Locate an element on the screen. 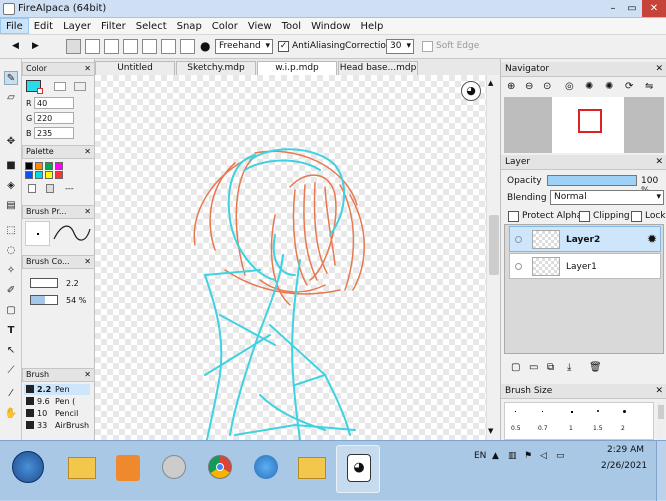 This screenshot has height=501, width=666. close-button: ✕ is located at coordinates (654, 8).